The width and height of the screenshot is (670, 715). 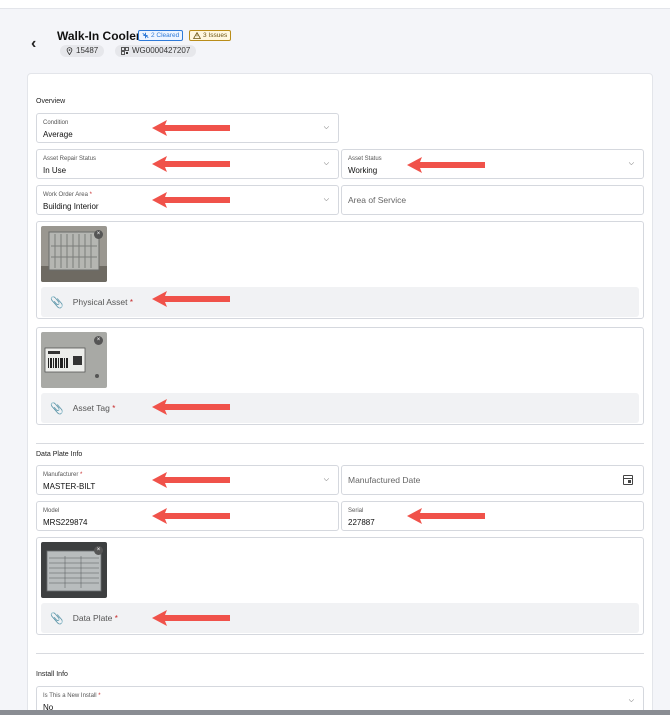 What do you see at coordinates (65, 522) in the screenshot?
I see `model-value: MRS229874` at bounding box center [65, 522].